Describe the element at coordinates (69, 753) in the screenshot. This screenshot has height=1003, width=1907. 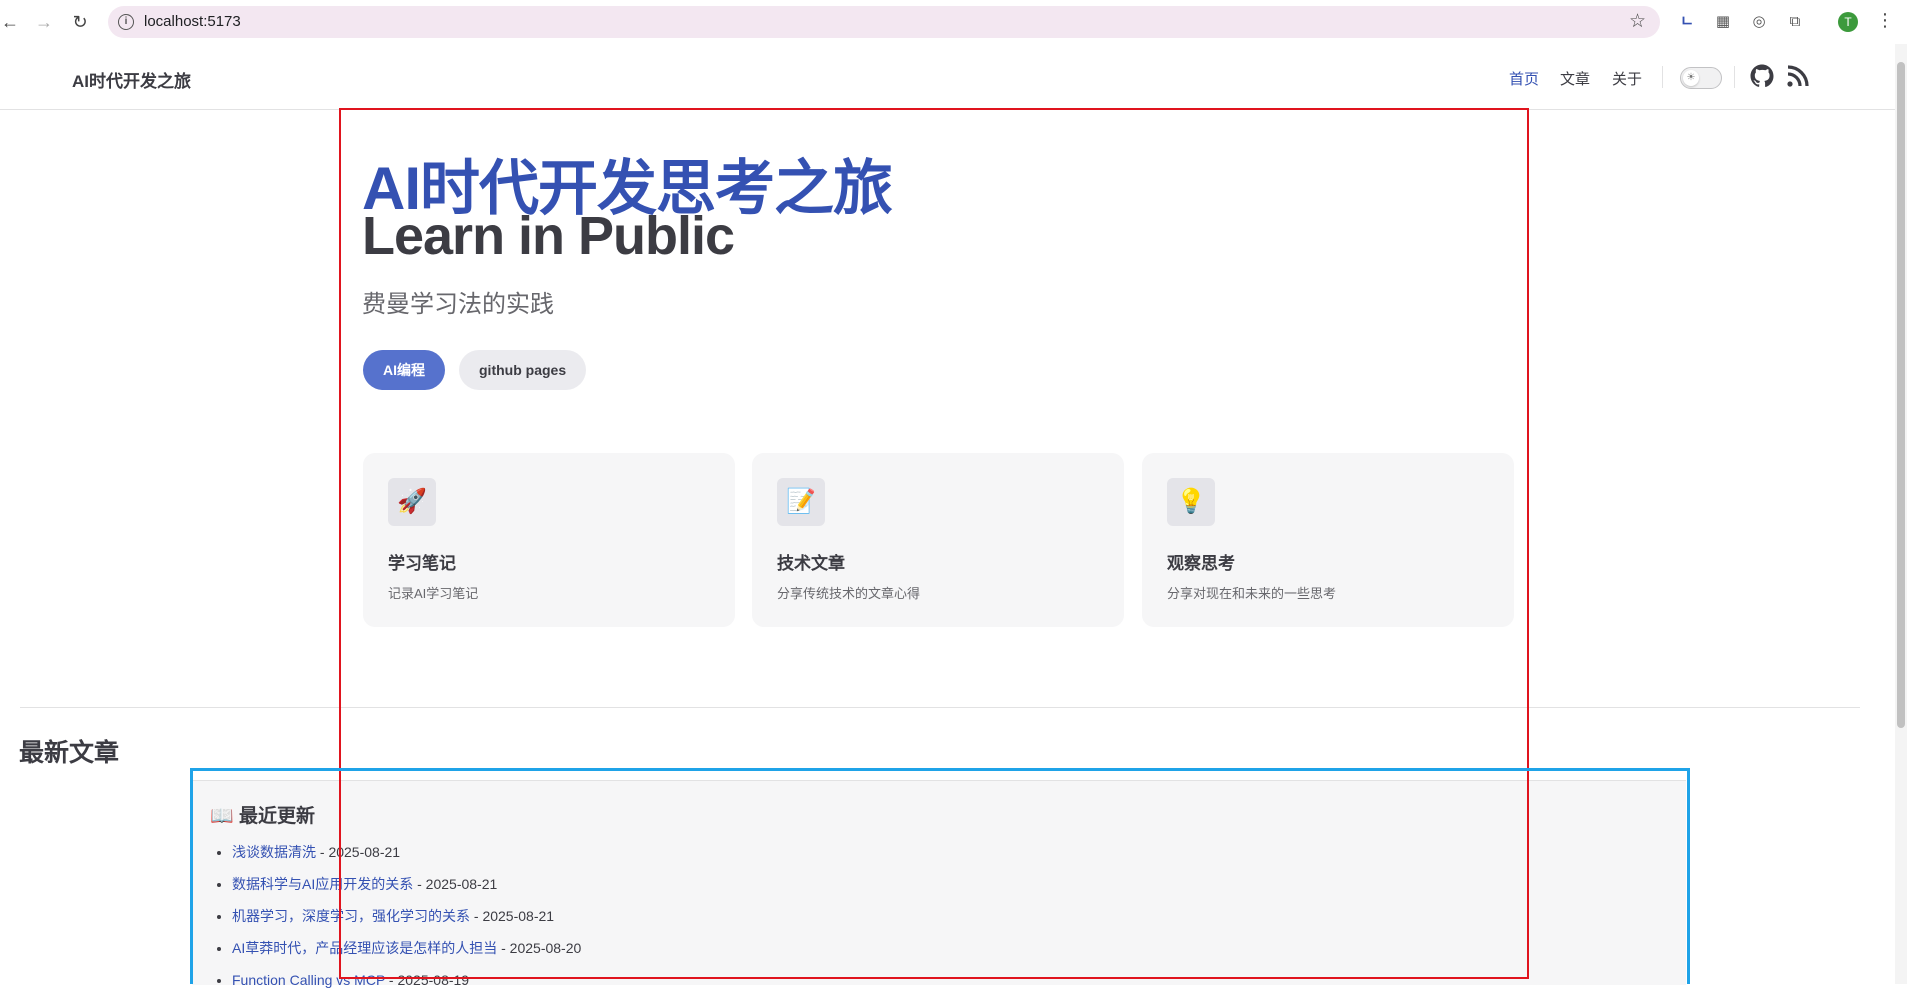
I see `latest-articles-heading: 最新文章` at that location.